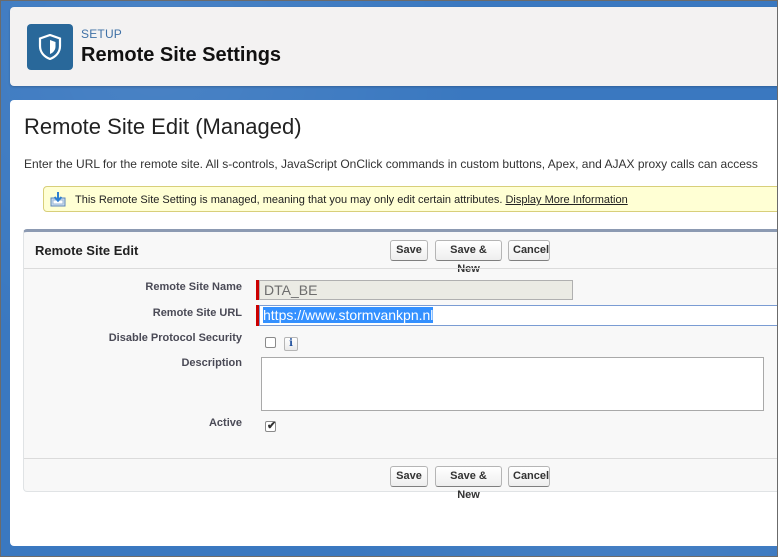 The image size is (778, 557). What do you see at coordinates (181, 55) in the screenshot?
I see `header-title: Remote Site Settings` at bounding box center [181, 55].